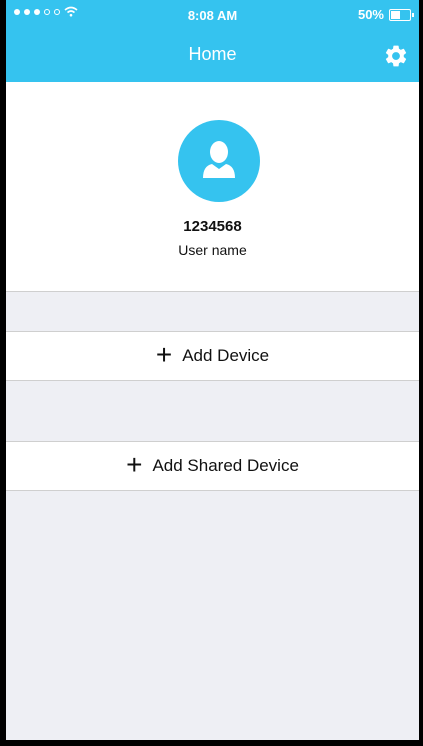 The image size is (423, 746). I want to click on battery-percent: 50%, so click(370, 14).